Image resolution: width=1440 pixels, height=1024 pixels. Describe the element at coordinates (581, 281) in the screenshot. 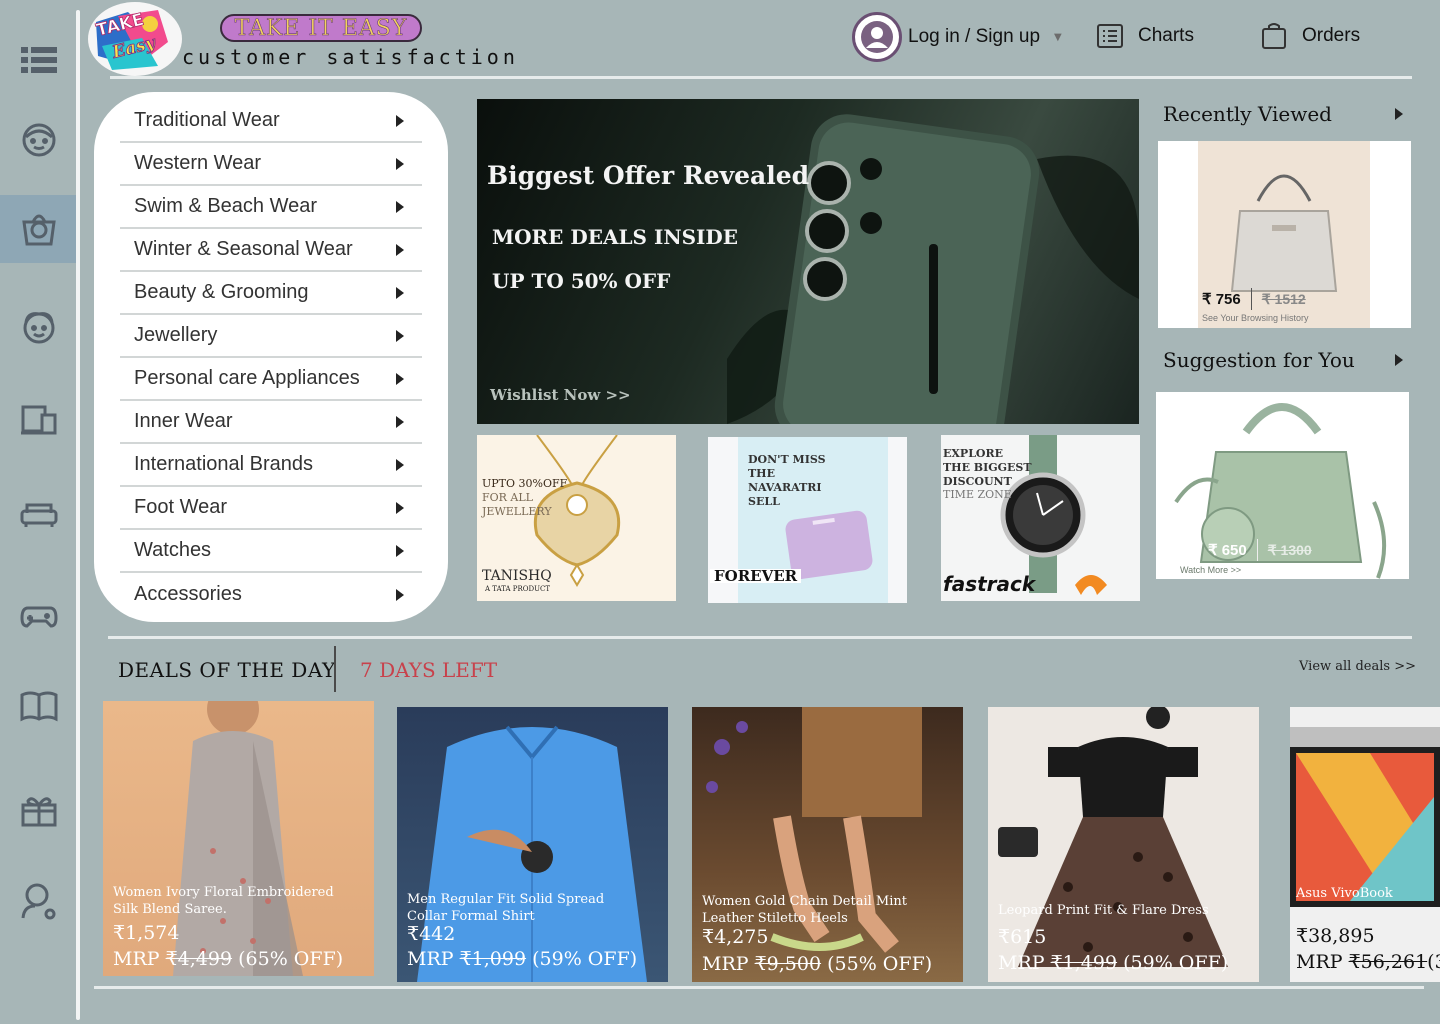

I see `hero-subtitle-2: UP TO 50% OFF` at that location.